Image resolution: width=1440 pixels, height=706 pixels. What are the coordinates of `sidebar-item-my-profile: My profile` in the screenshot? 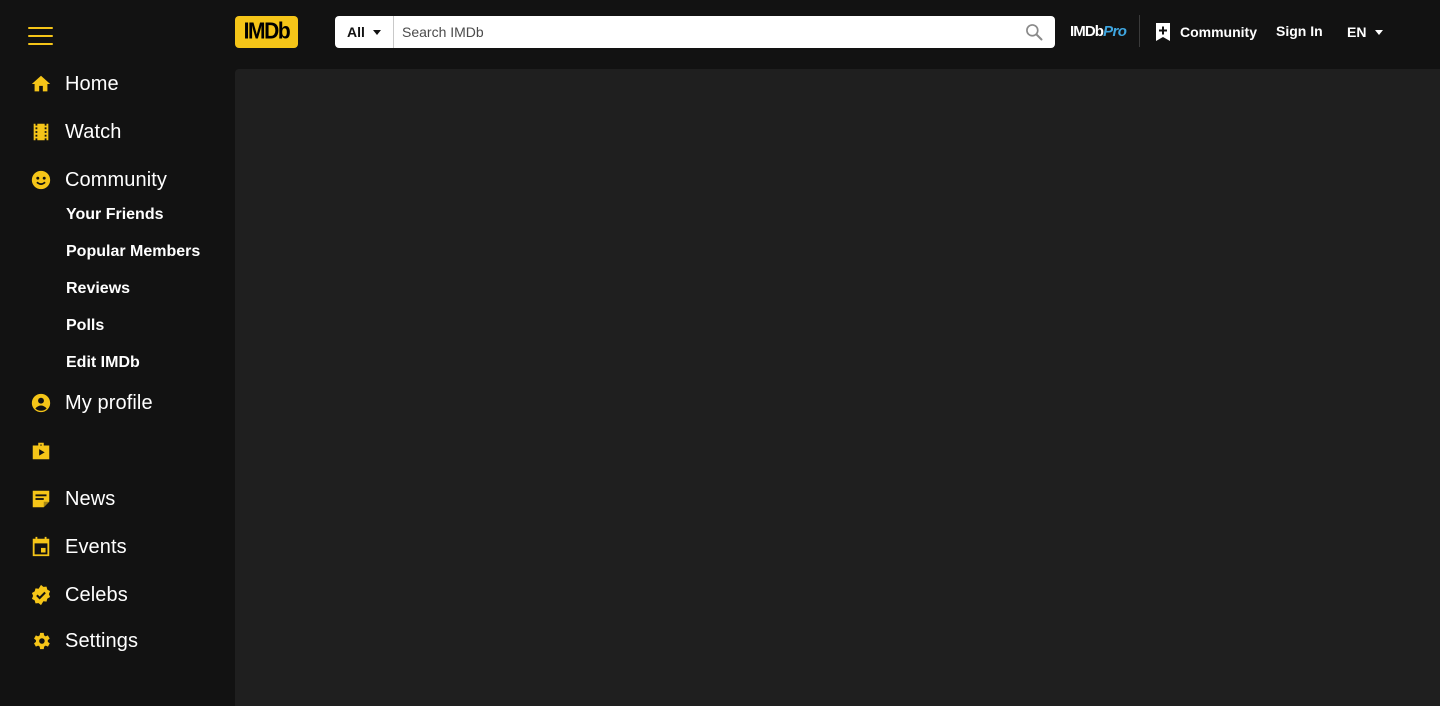 It's located at (91, 403).